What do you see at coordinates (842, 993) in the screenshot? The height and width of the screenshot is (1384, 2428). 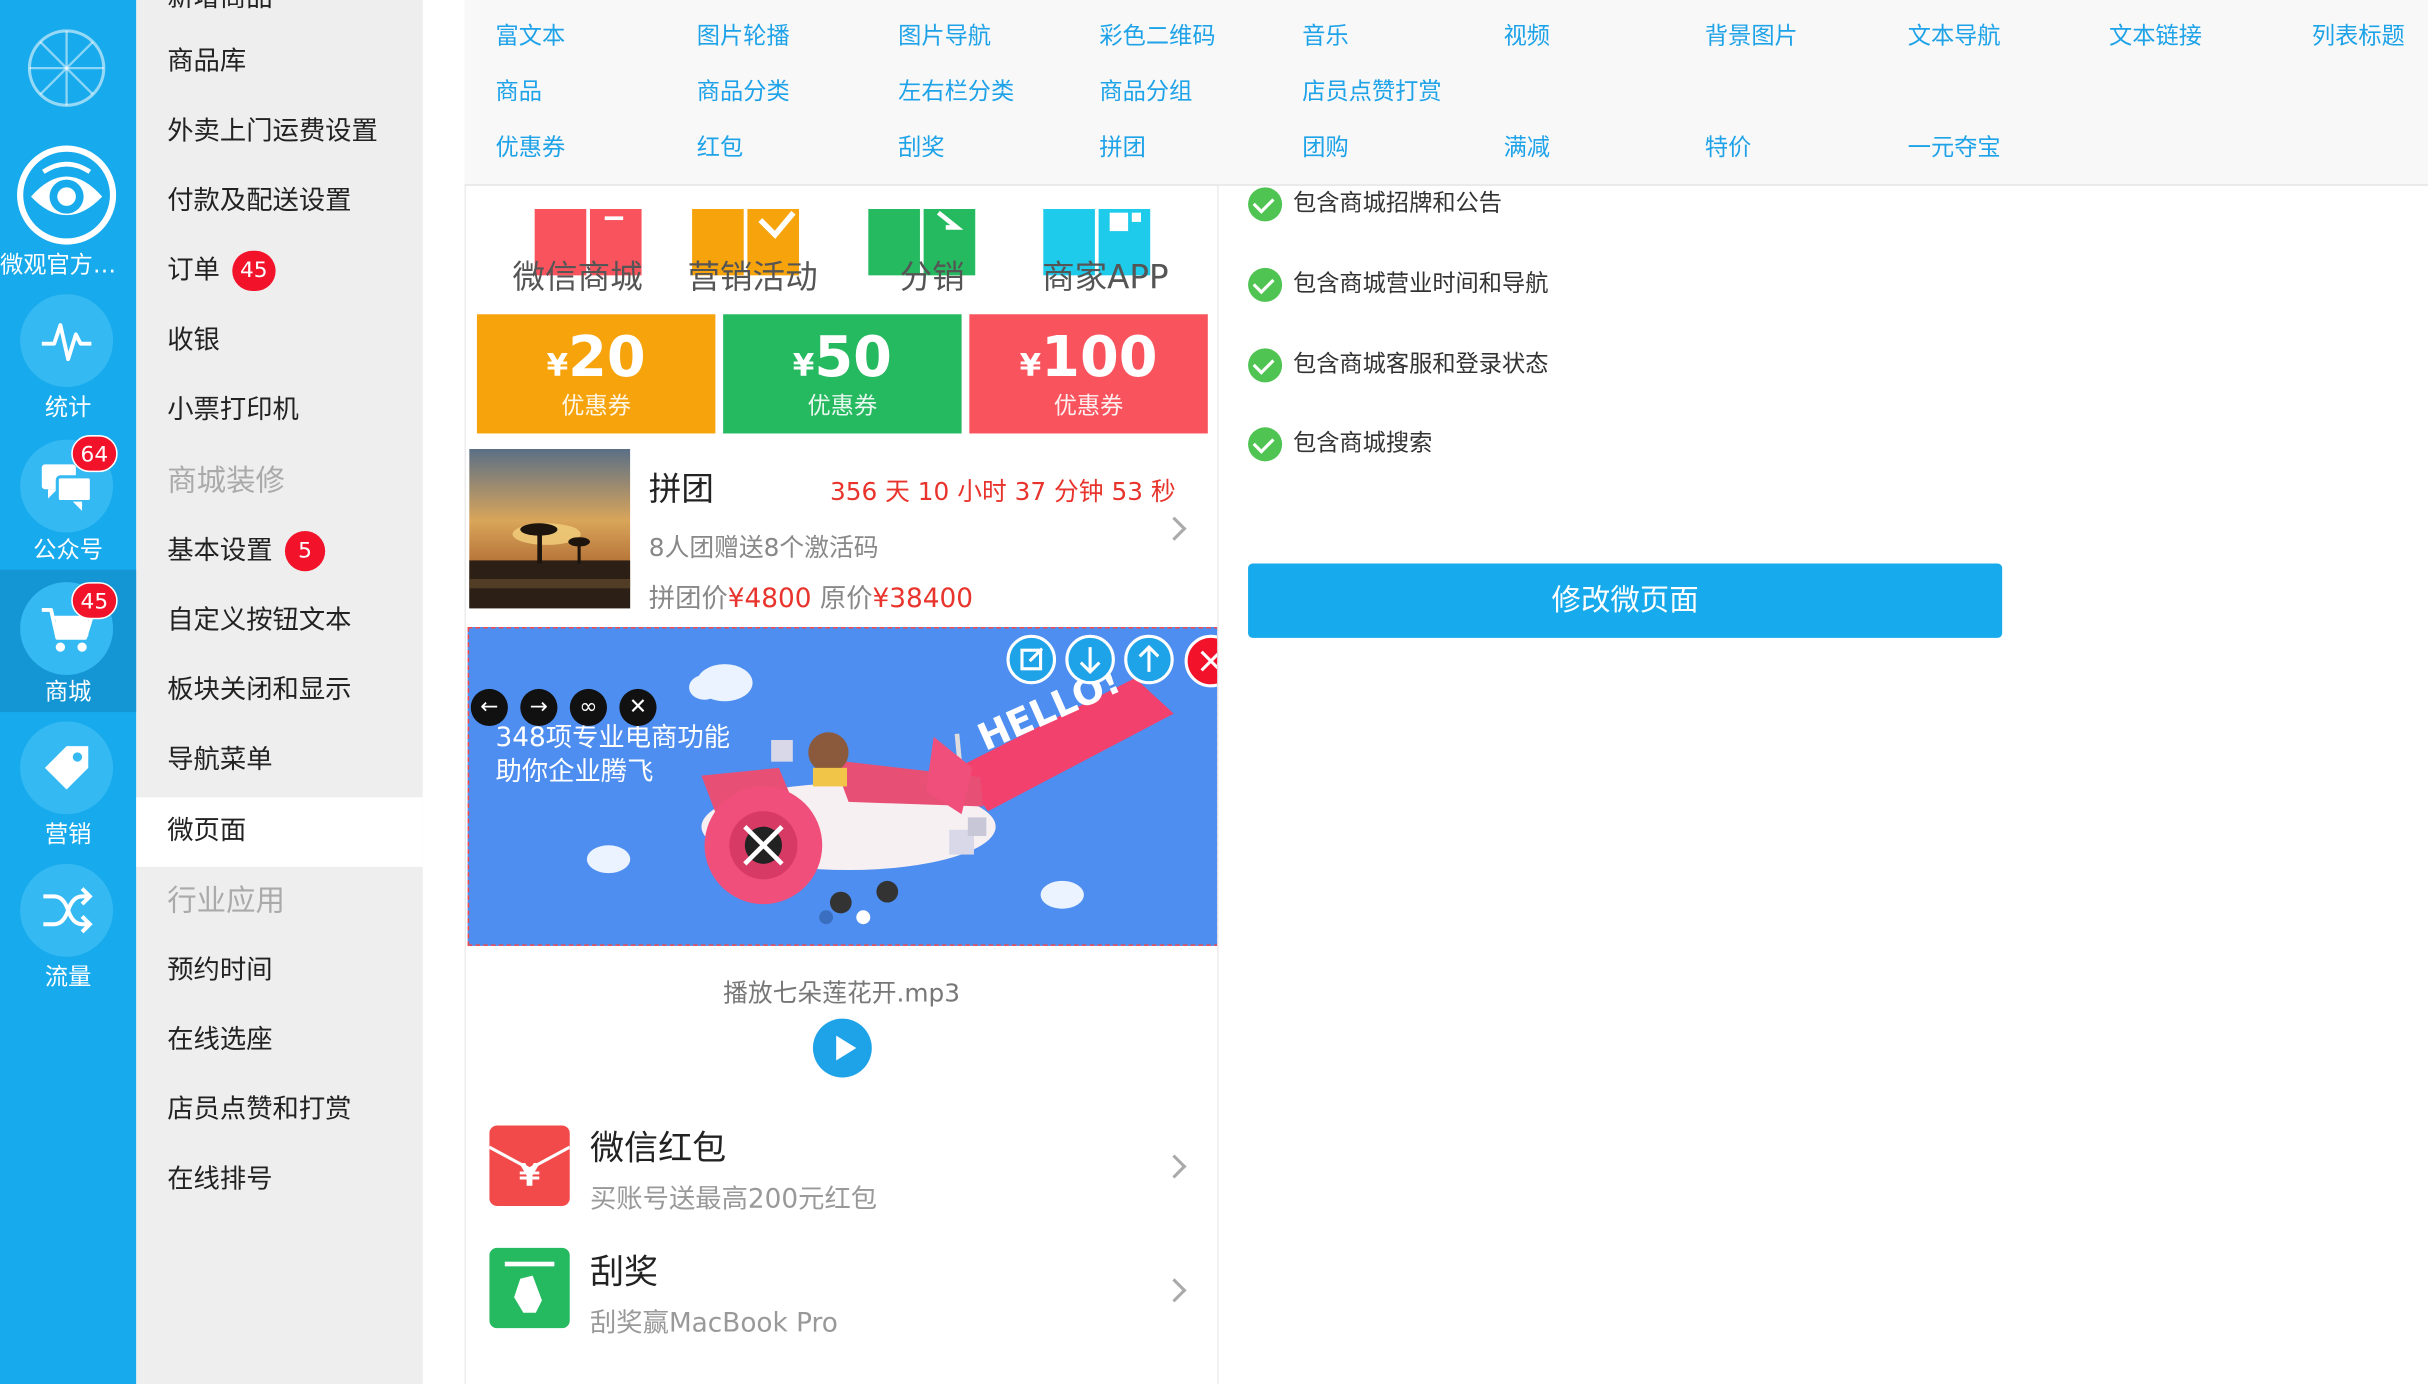 I see `music-title: 播放七朵莲花开.mp3` at bounding box center [842, 993].